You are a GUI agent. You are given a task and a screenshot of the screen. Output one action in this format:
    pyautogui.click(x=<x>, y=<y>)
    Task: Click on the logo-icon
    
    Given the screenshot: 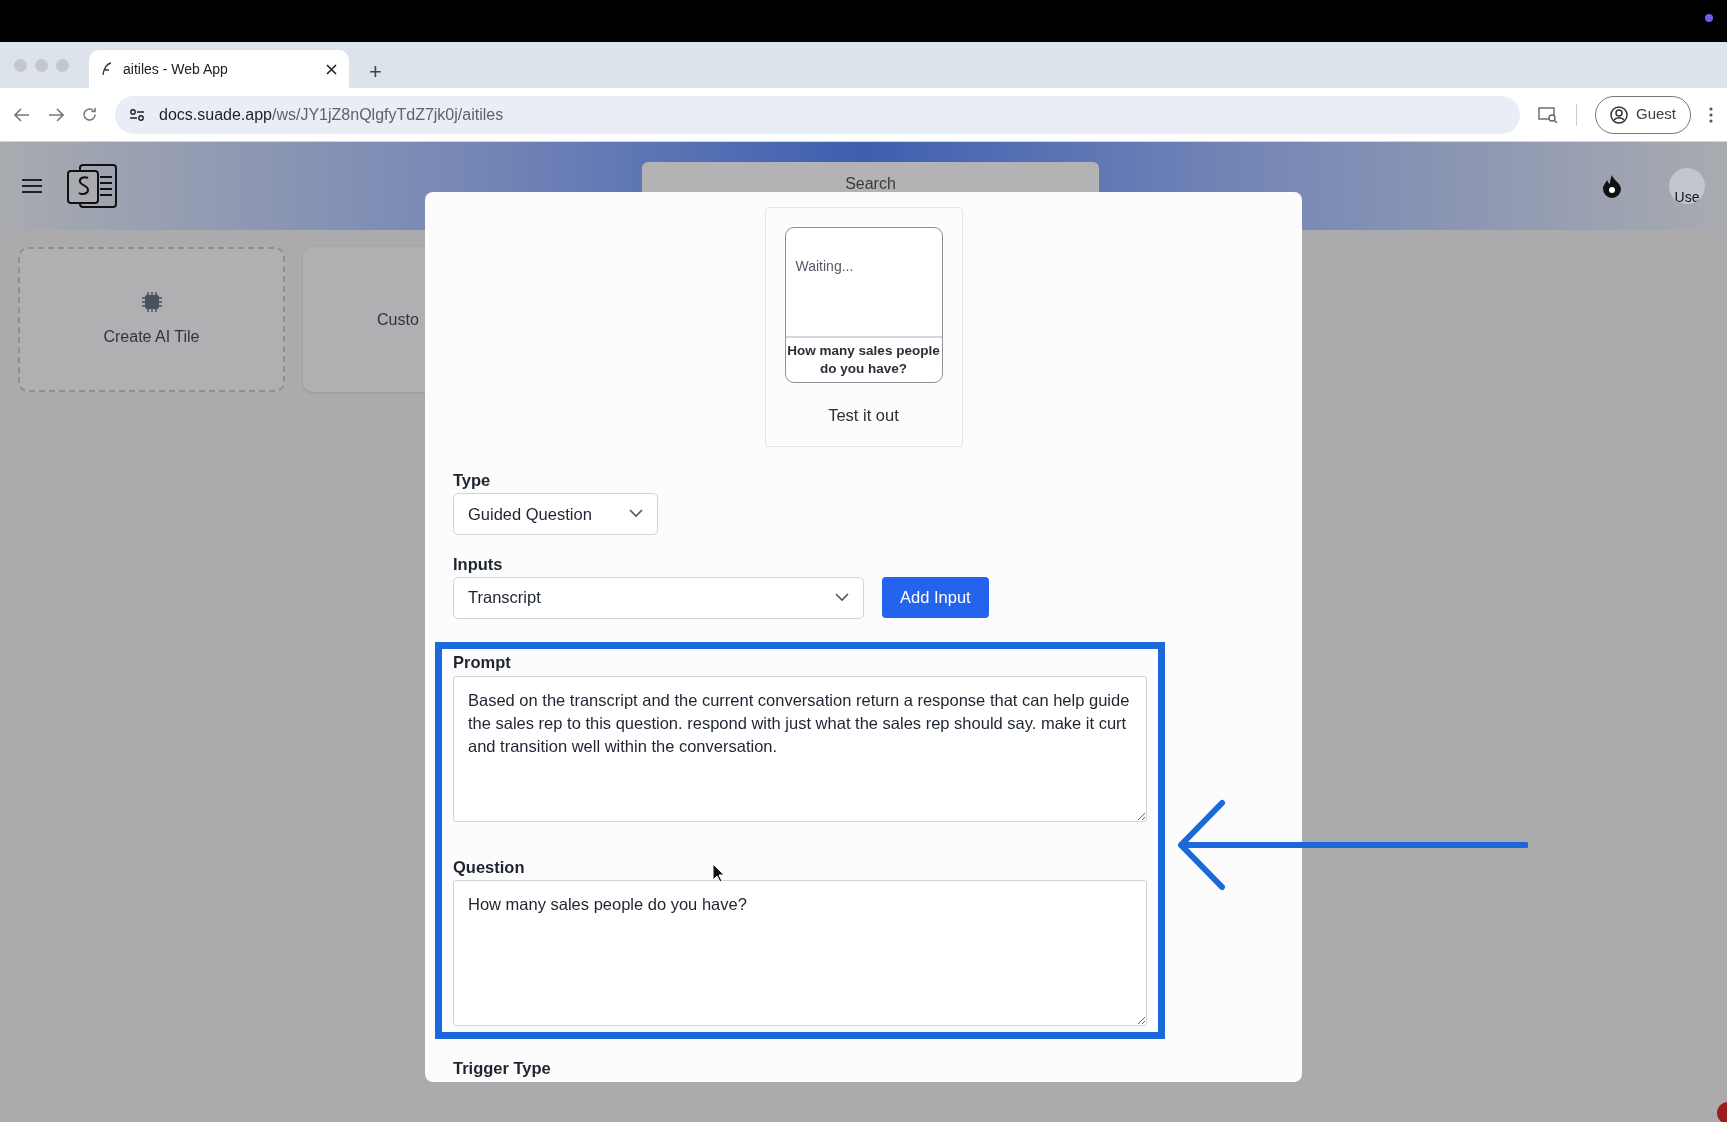 What is the action you would take?
    pyautogui.click(x=92, y=186)
    